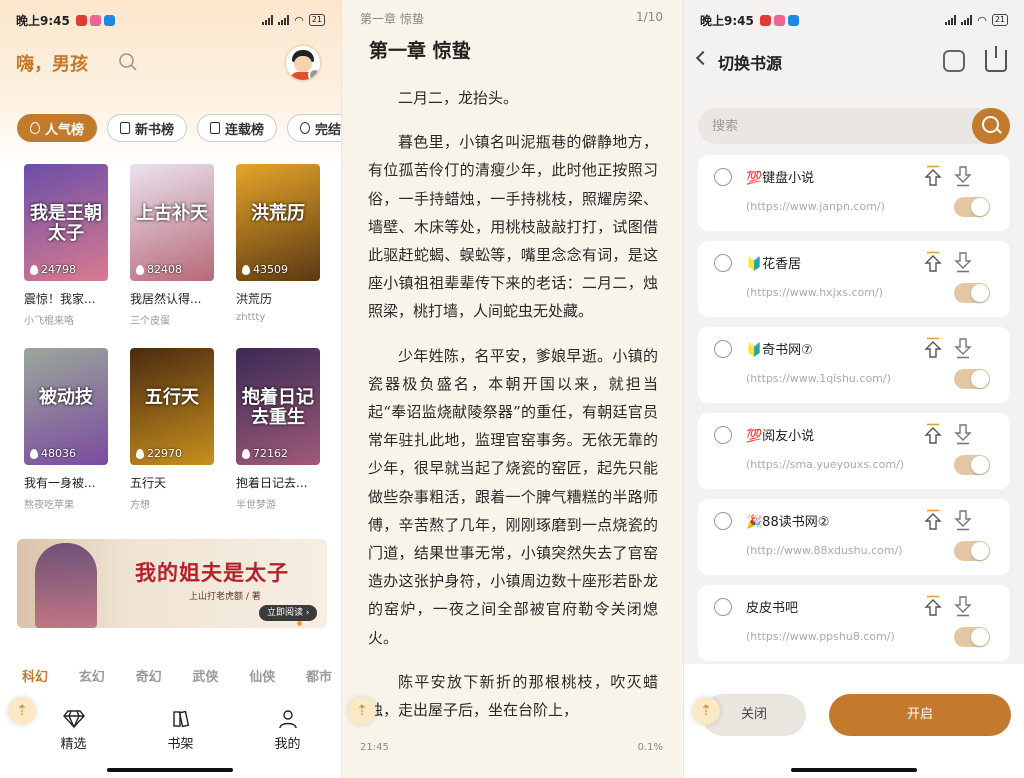 Image resolution: width=1024 pixels, height=778 pixels. What do you see at coordinates (854, 537) in the screenshot?
I see `source-item: 🎉88读书网② (http://www.88xdushu.com/)` at bounding box center [854, 537].